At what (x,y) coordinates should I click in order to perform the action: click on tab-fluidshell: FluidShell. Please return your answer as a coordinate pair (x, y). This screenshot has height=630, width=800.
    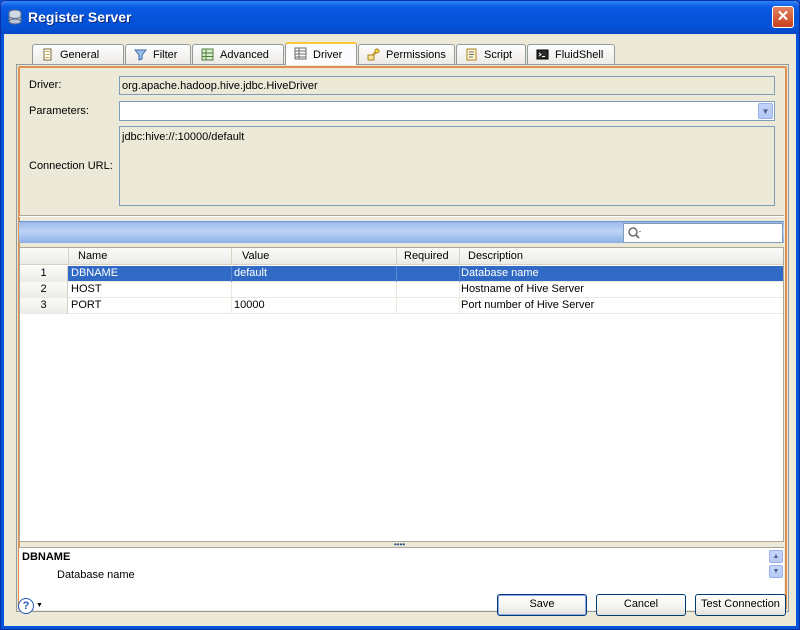
    Looking at the image, I should click on (571, 54).